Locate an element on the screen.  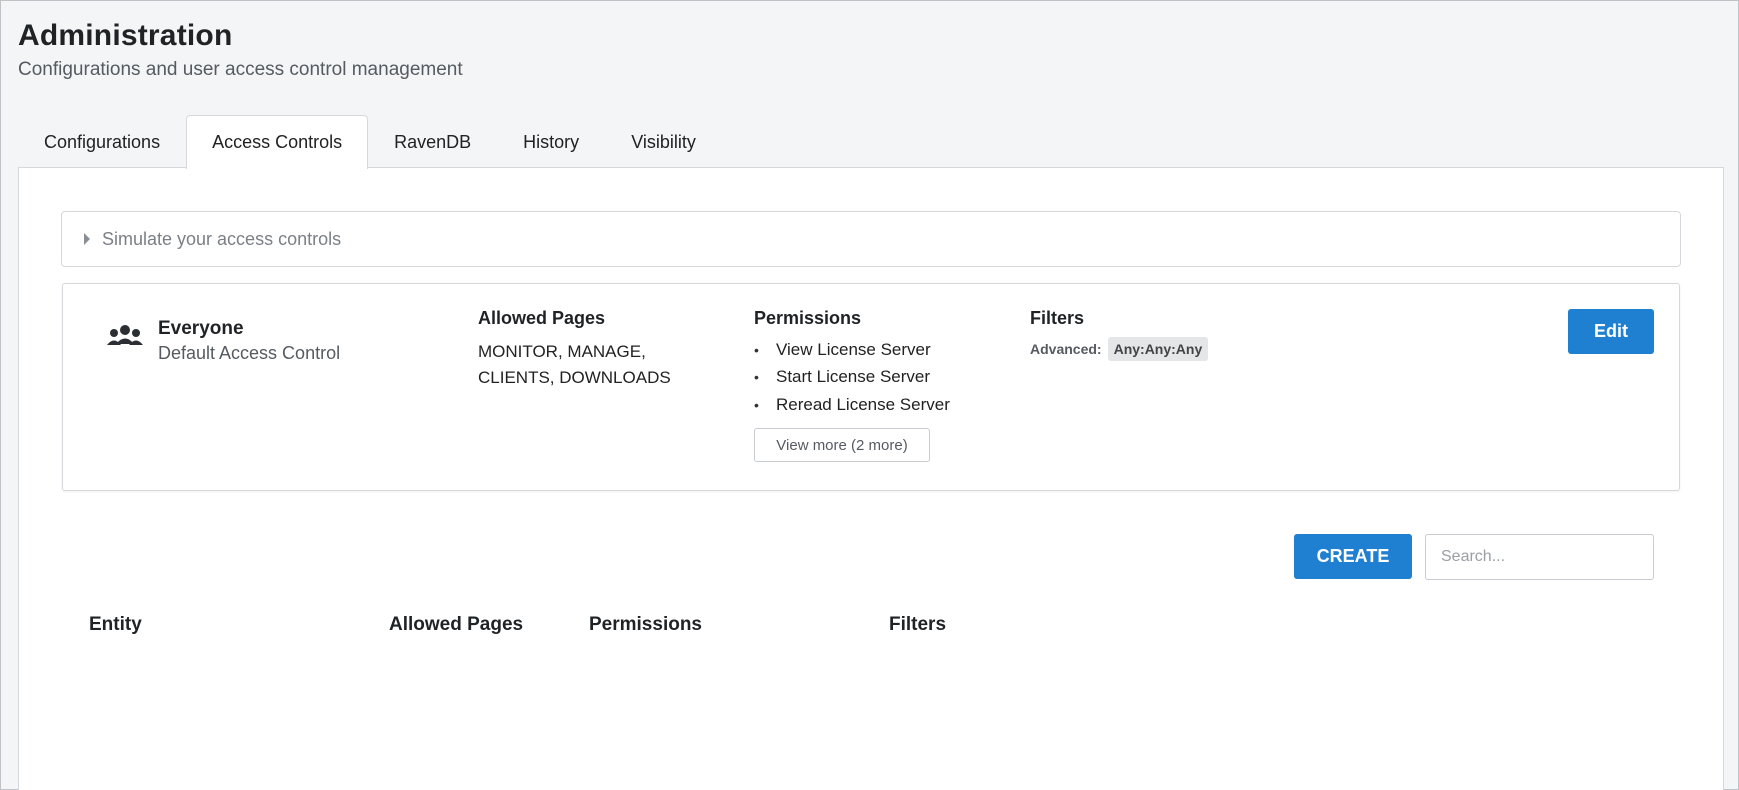
permission-label: Start License Server is located at coordinates (853, 377).